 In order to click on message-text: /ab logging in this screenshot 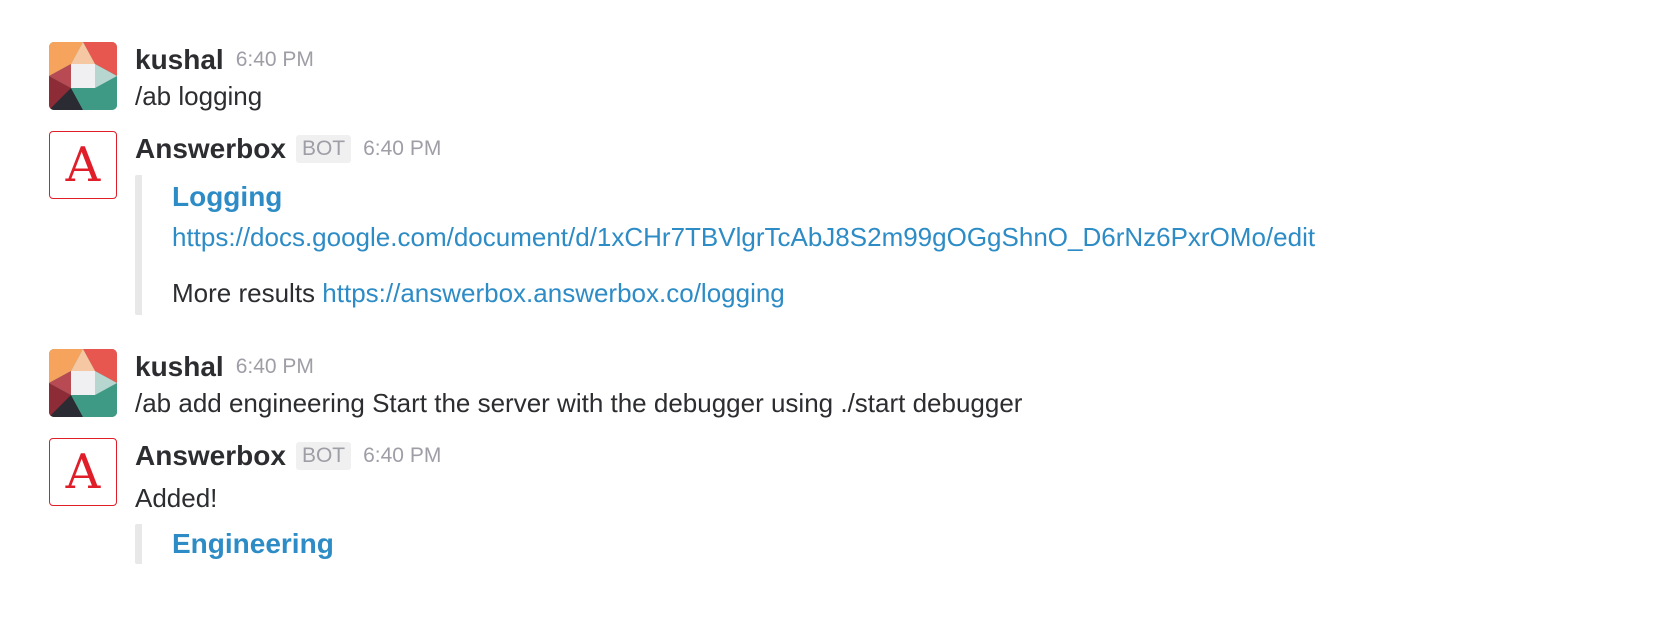, I will do `click(199, 96)`.